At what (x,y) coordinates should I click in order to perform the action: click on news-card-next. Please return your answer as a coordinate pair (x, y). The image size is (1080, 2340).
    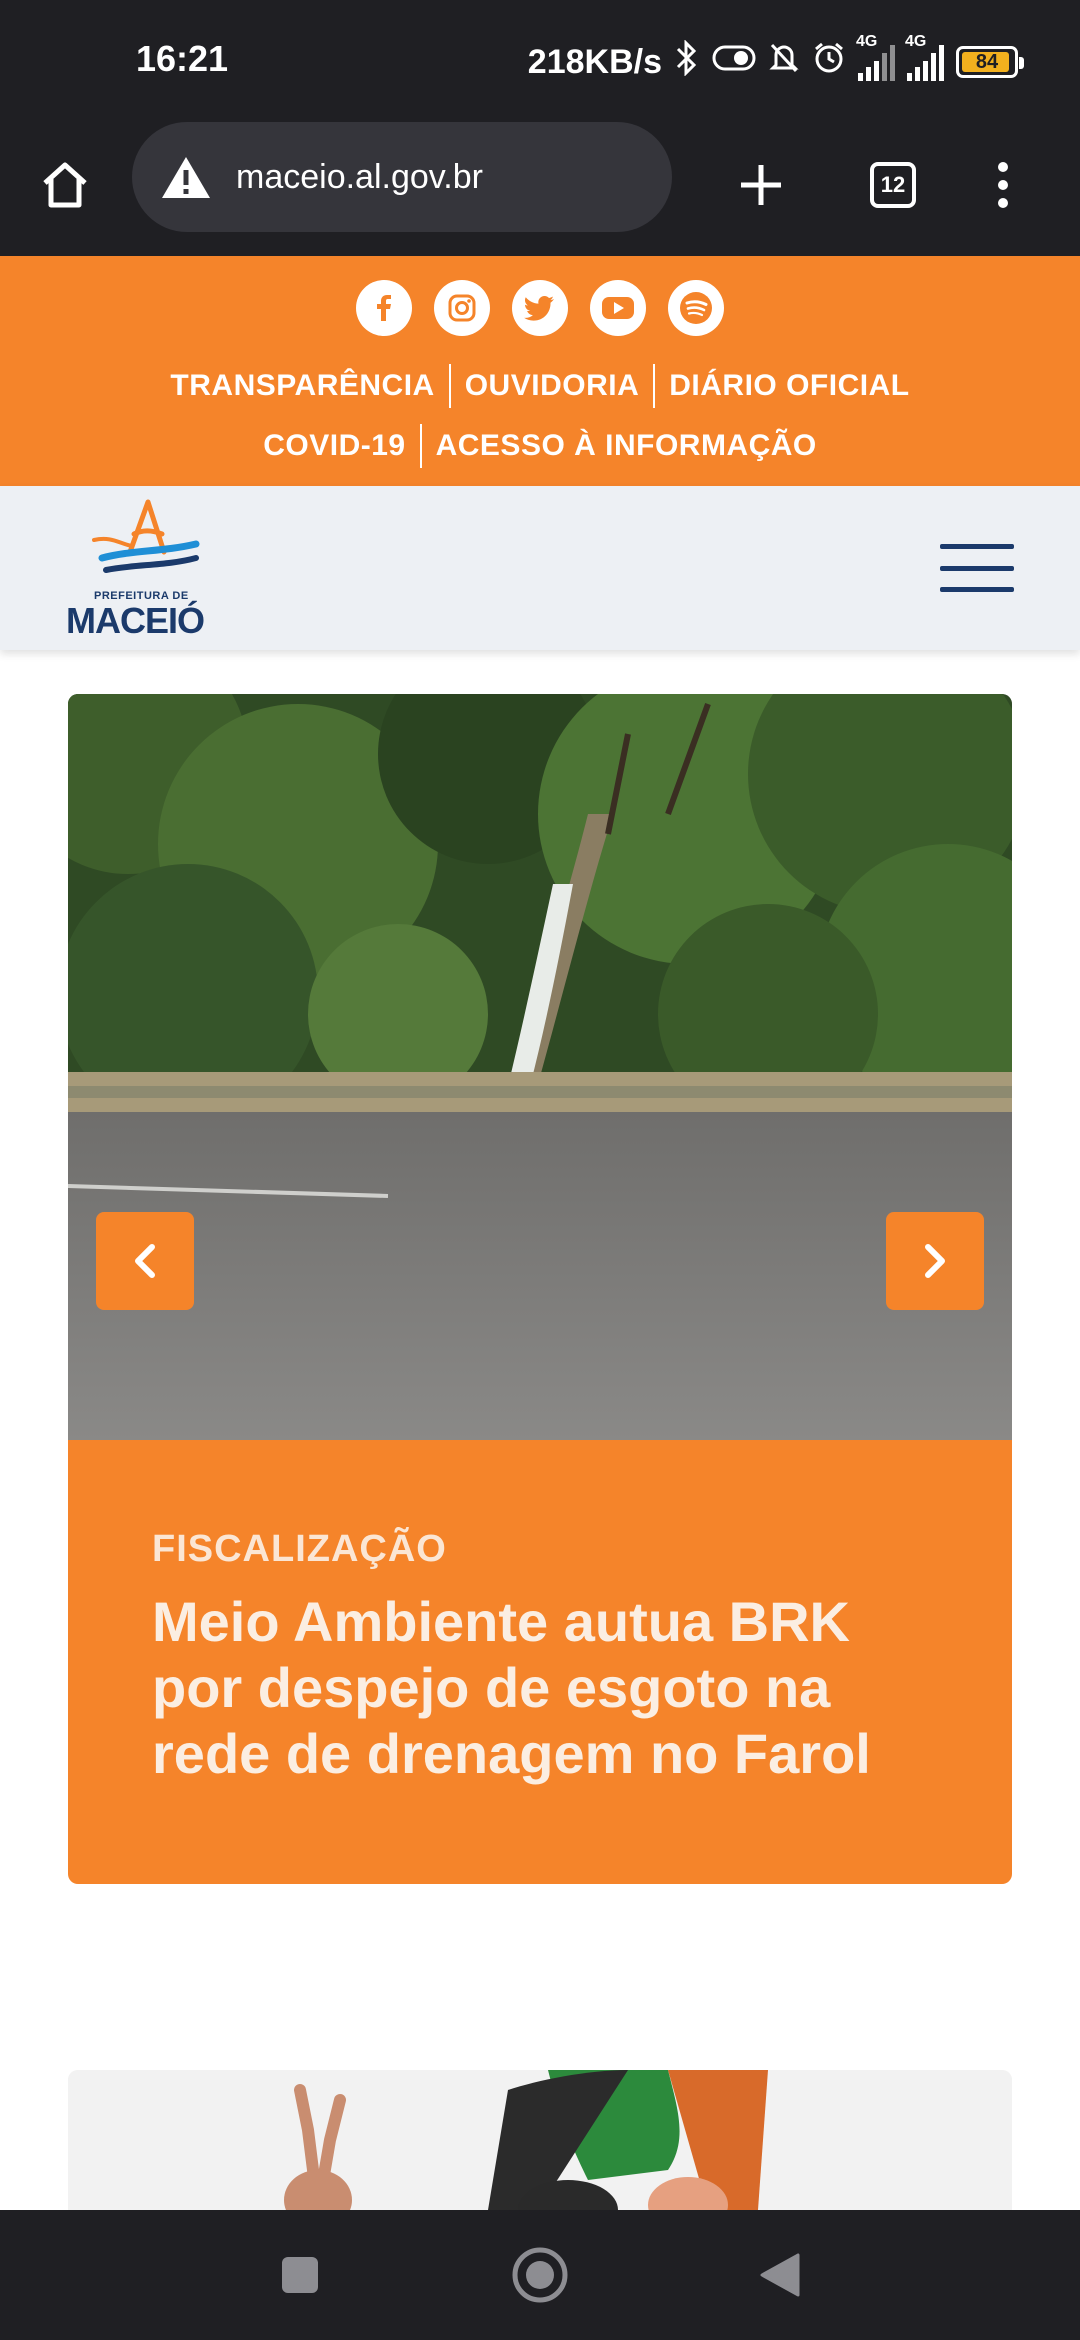
    Looking at the image, I should click on (540, 2140).